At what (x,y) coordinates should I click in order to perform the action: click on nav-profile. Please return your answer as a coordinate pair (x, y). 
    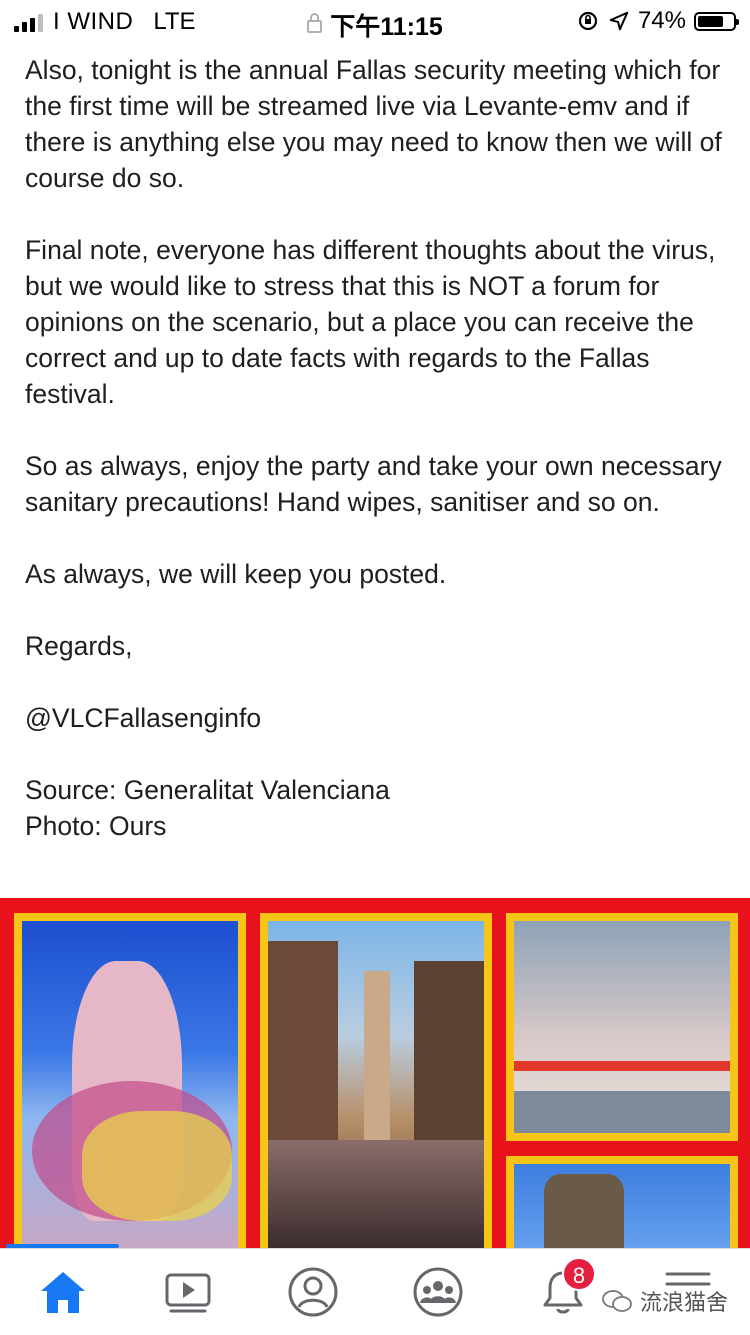
    Looking at the image, I should click on (312, 1292).